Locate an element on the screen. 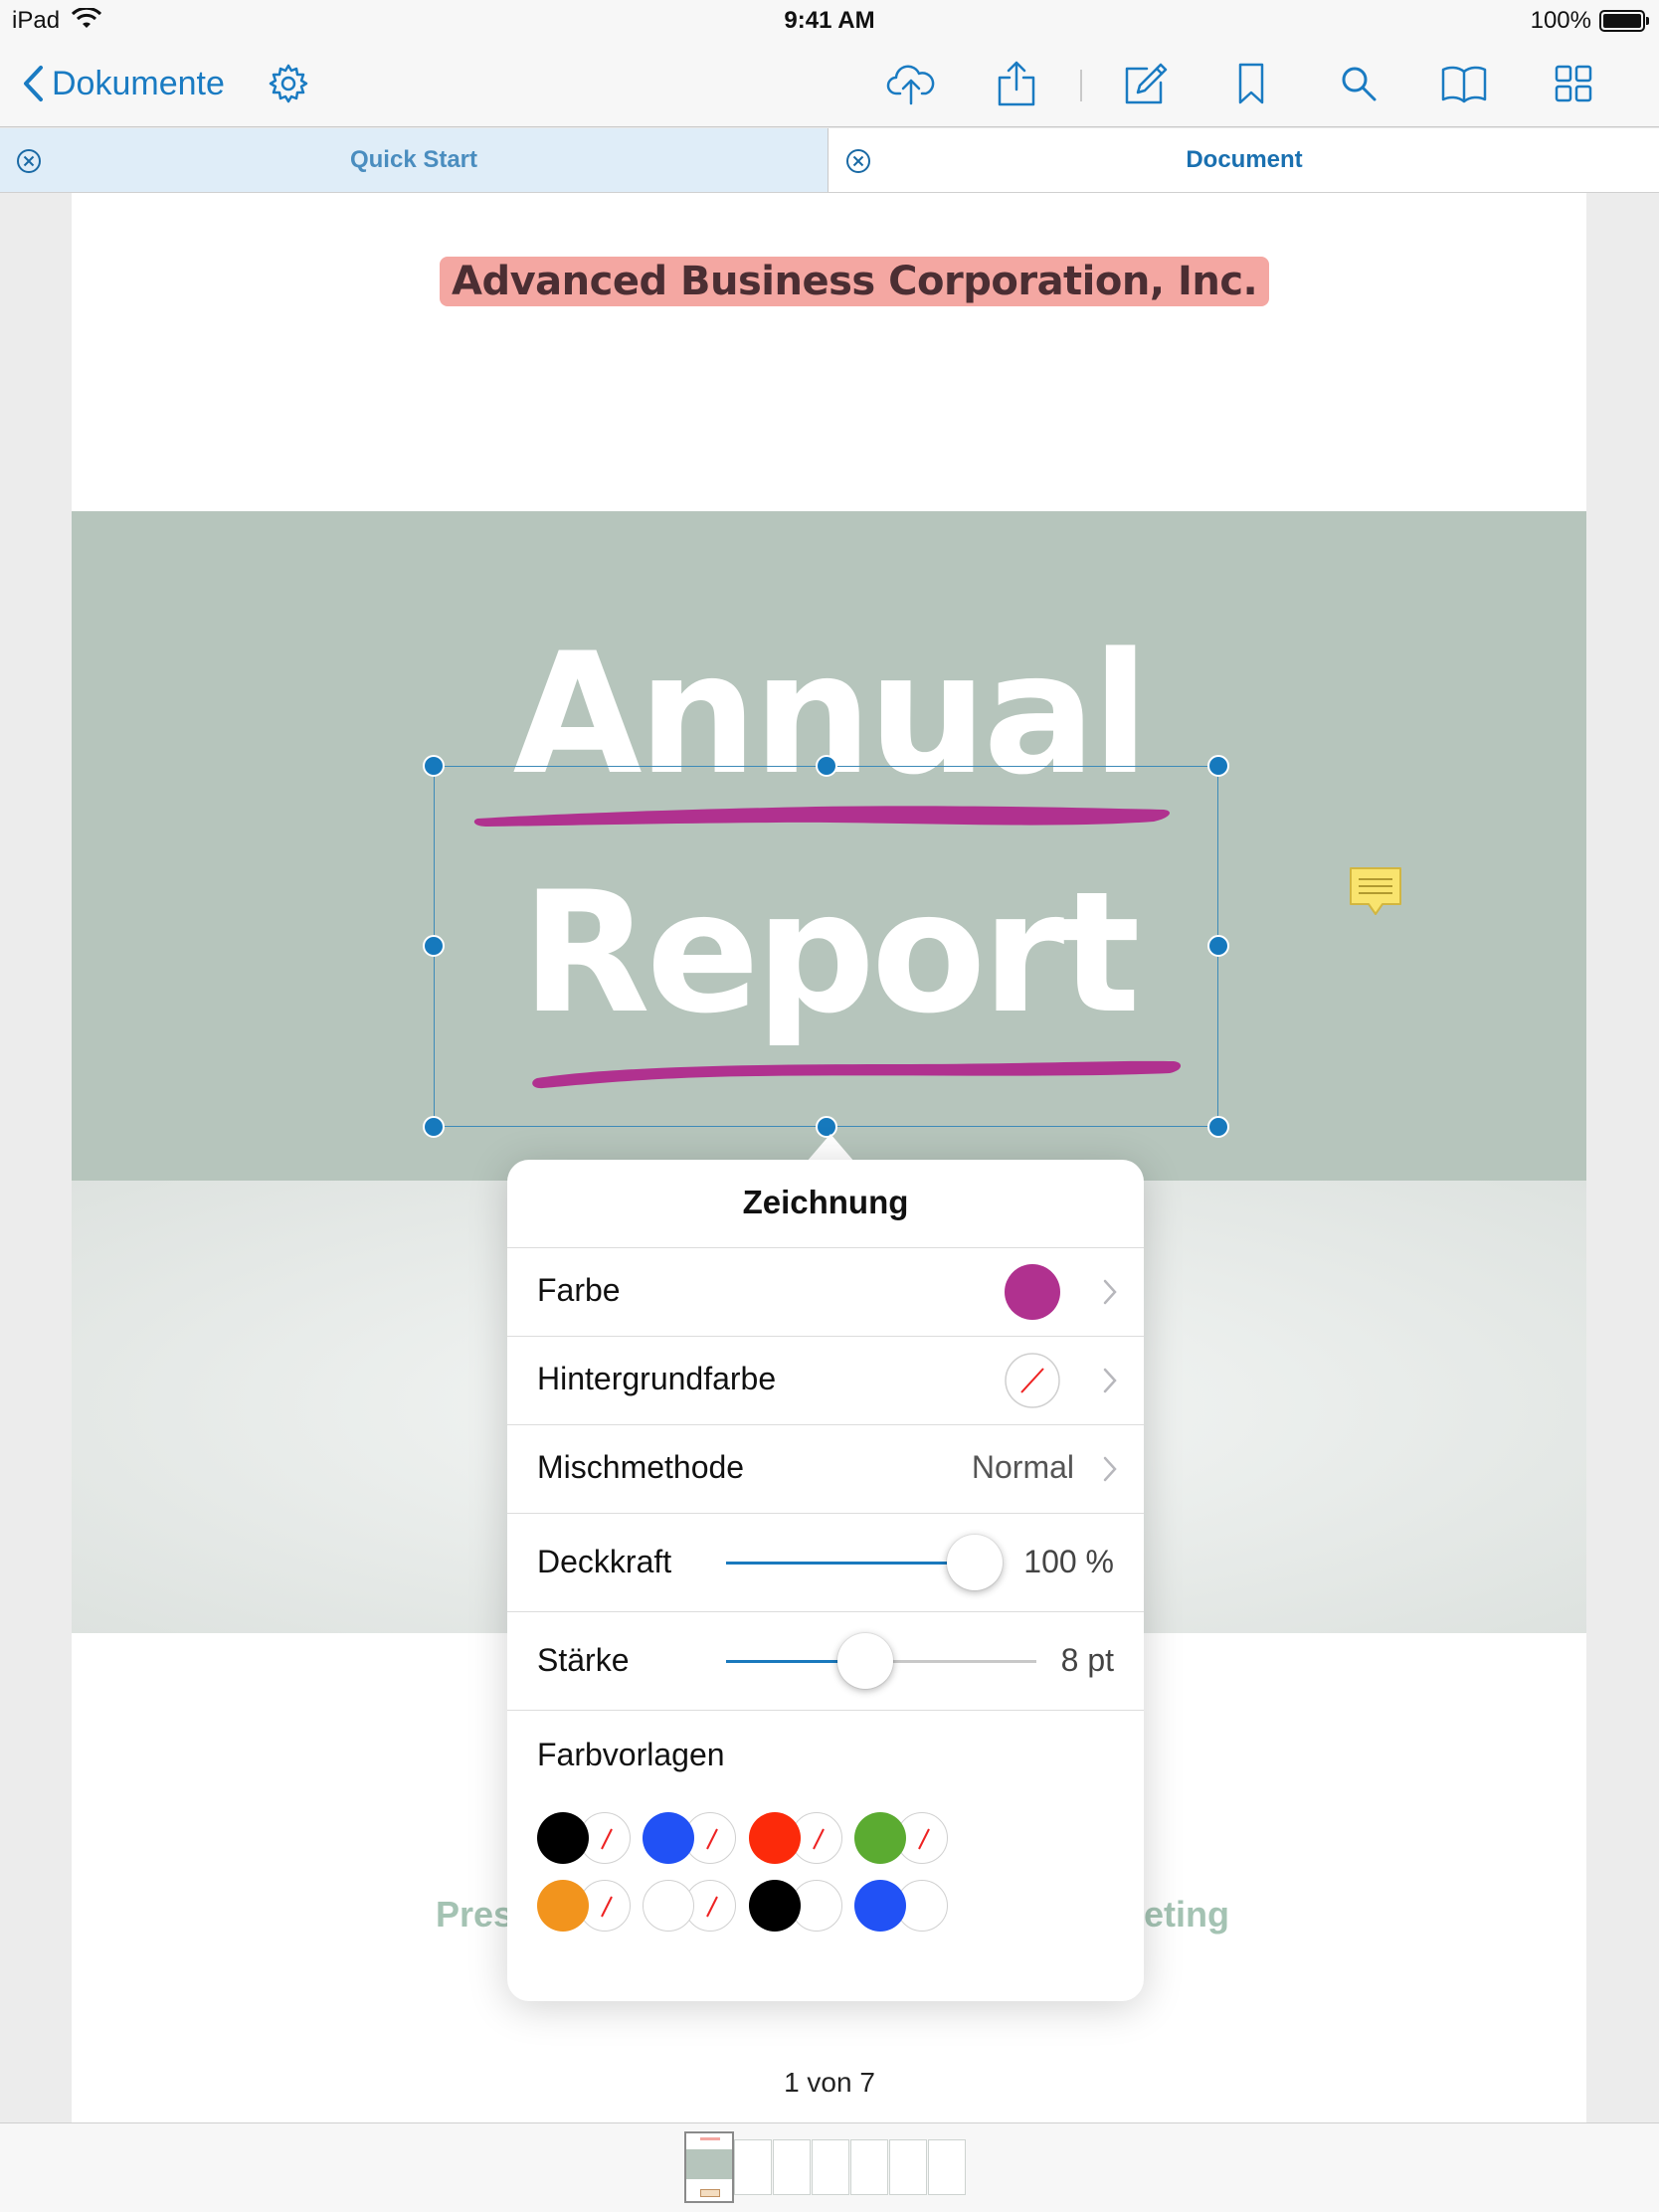  back-label: Dokumente is located at coordinates (138, 83).